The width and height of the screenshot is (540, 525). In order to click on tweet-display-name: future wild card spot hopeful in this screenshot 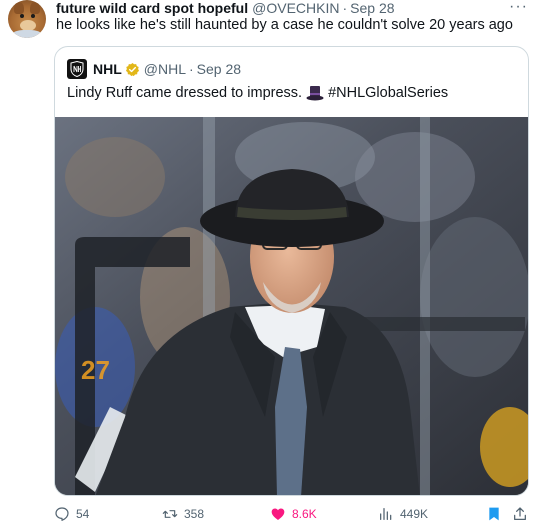, I will do `click(152, 8)`.